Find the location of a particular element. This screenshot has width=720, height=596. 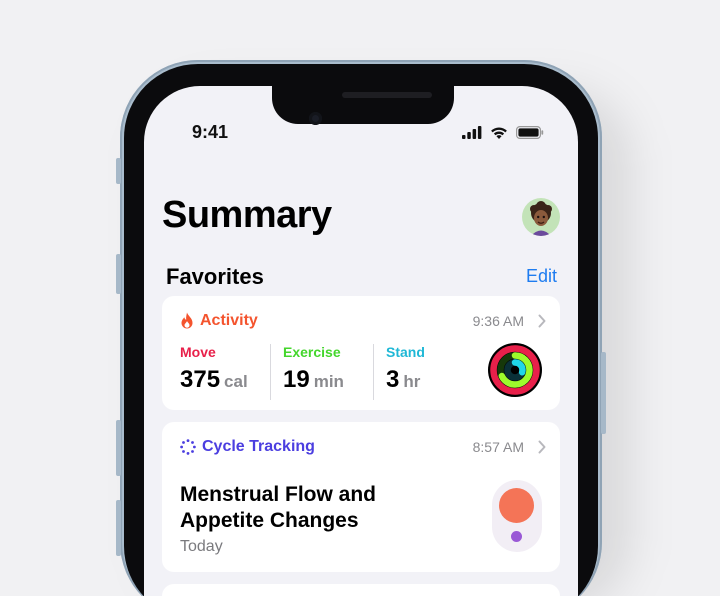

cycle-title: Cycle Tracking is located at coordinates (258, 446).